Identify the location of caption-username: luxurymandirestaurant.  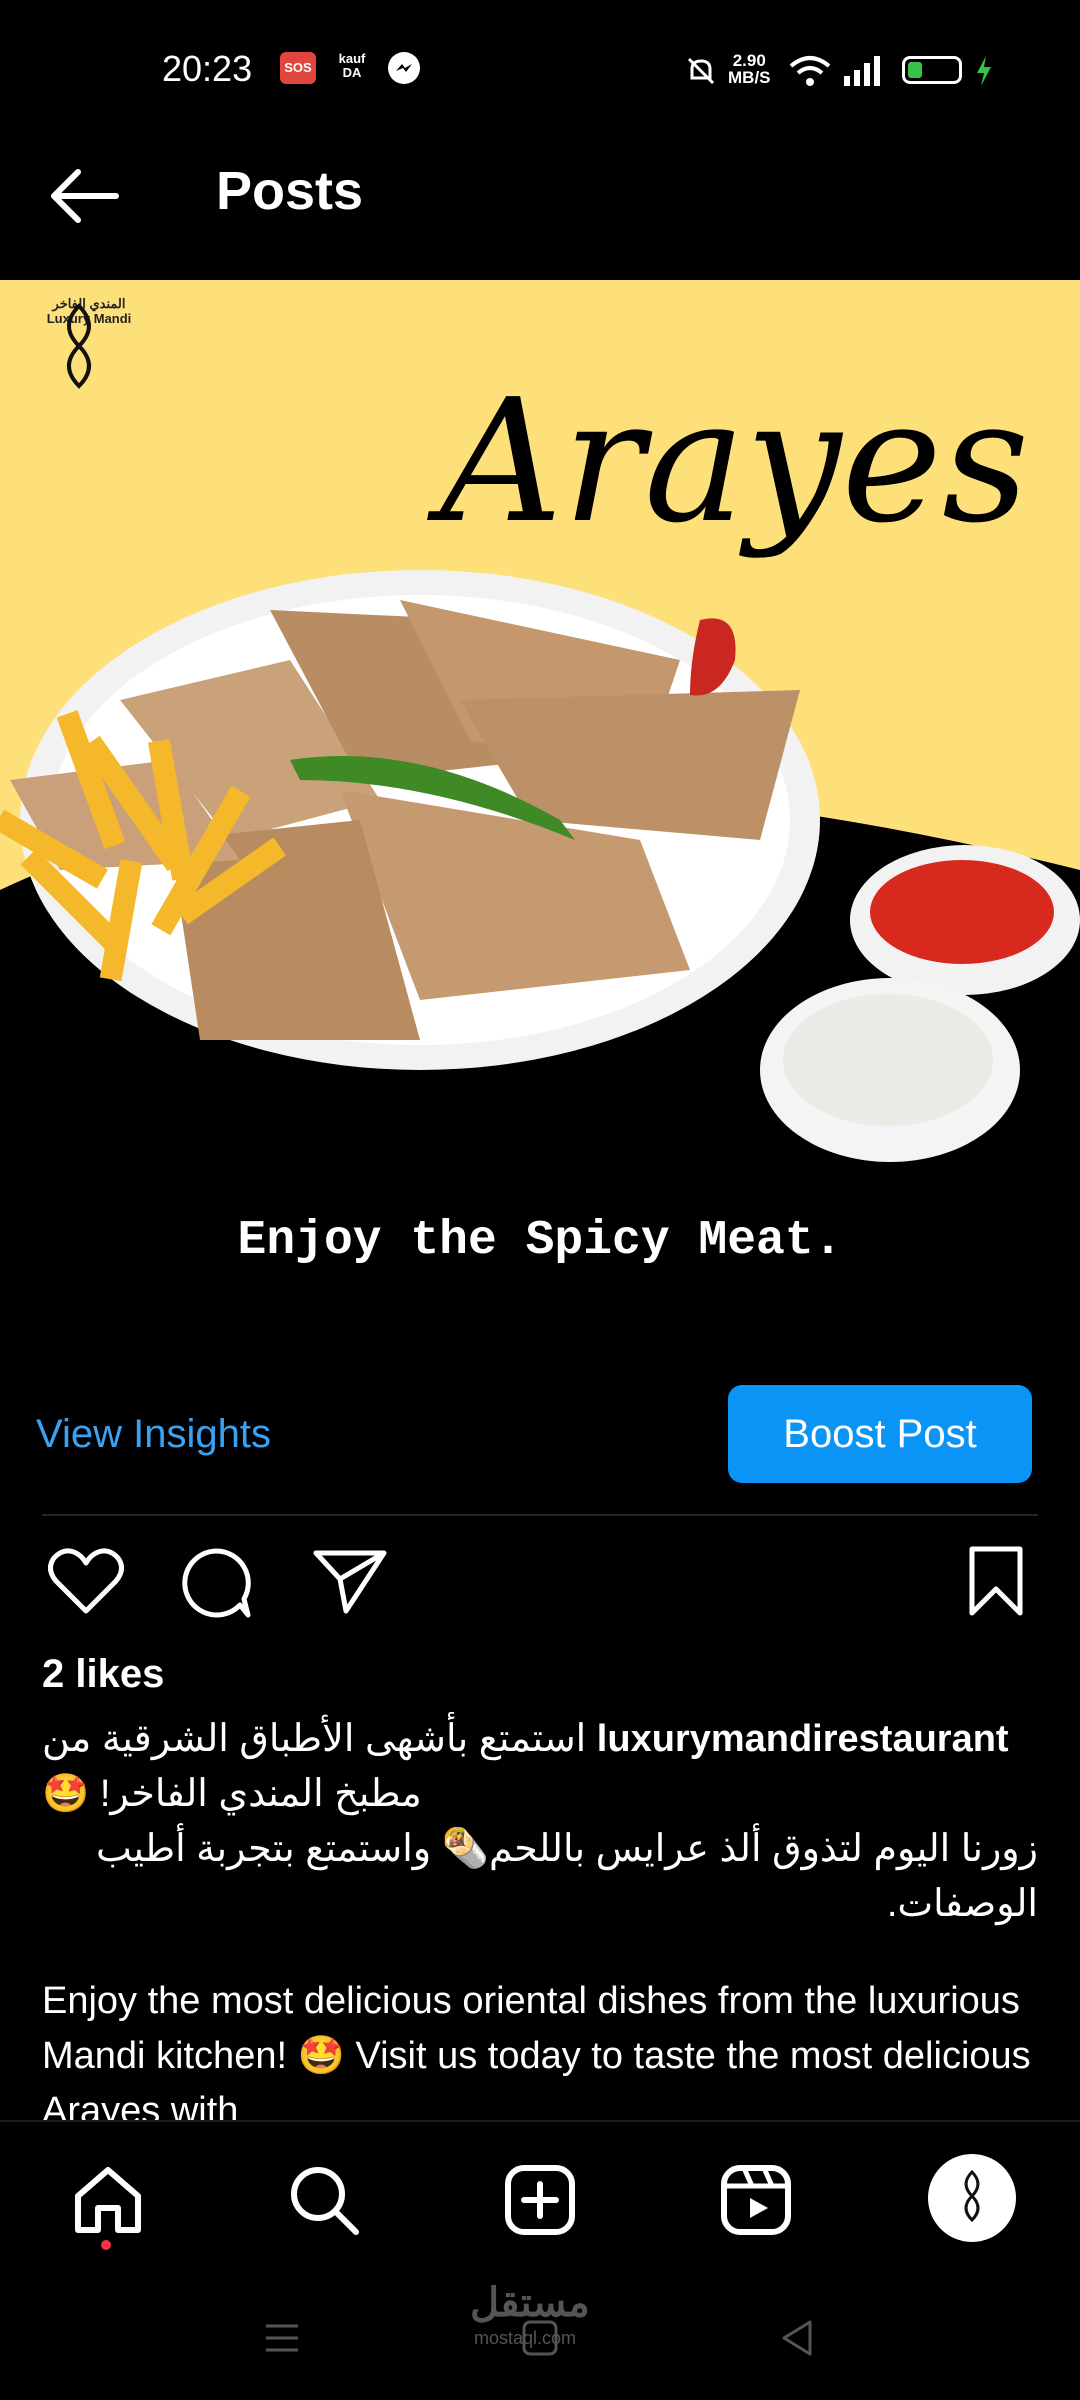
(803, 1739).